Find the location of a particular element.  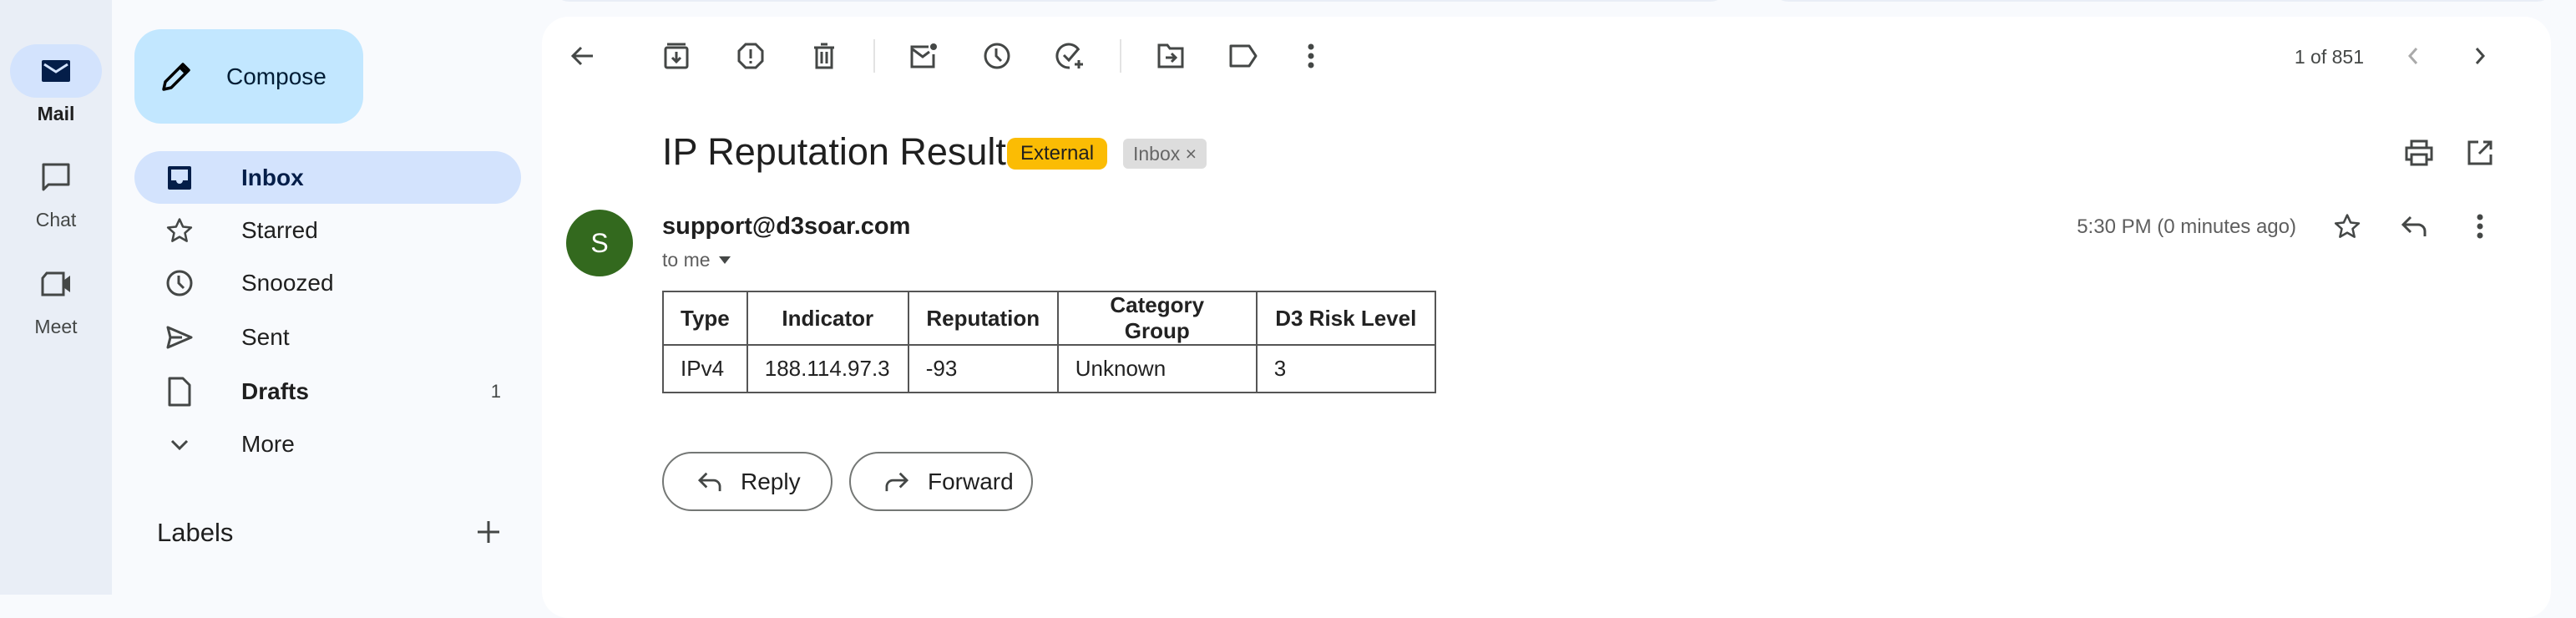

report-spam-button is located at coordinates (750, 56).